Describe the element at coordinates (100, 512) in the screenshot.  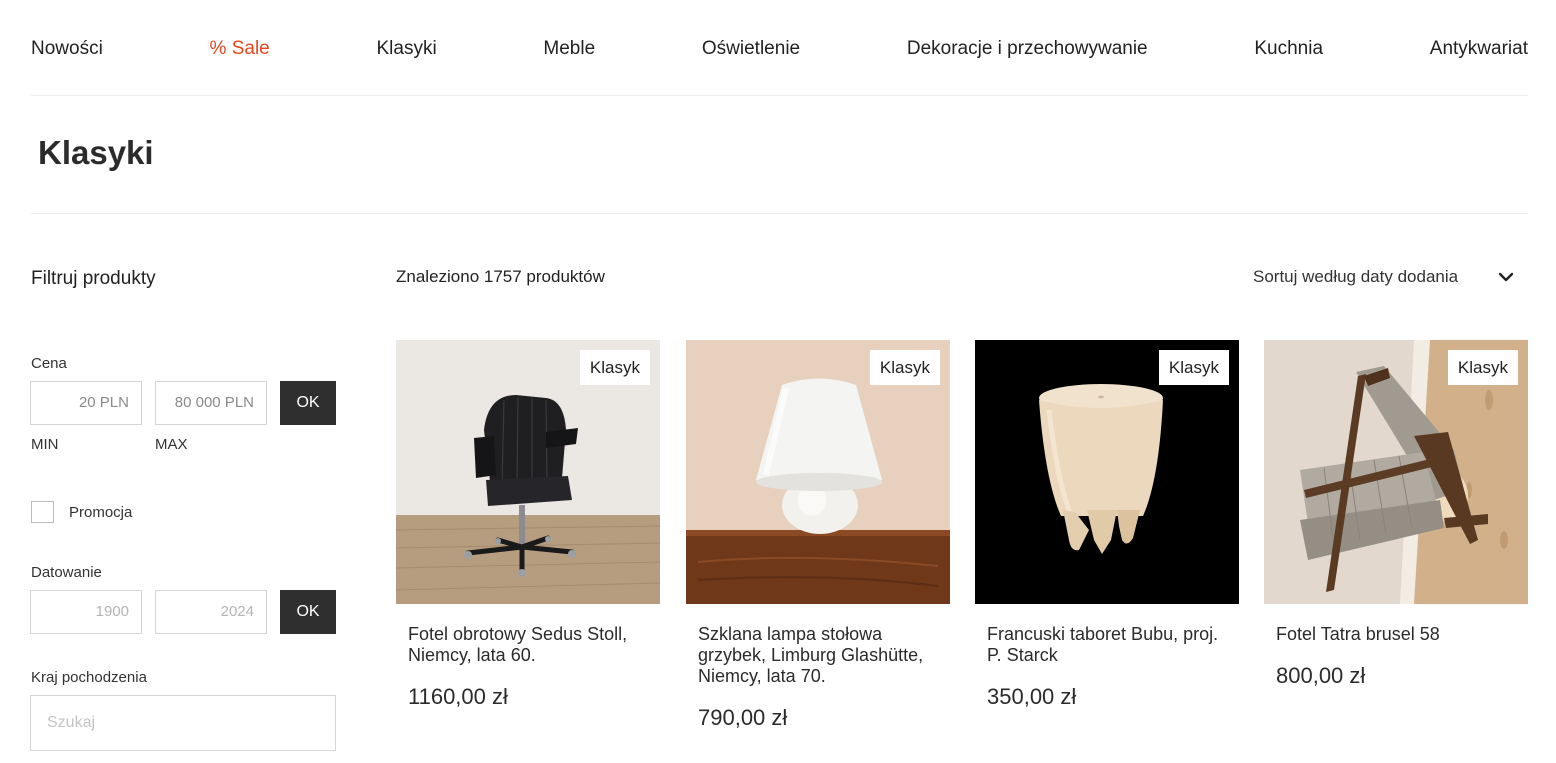
I see `promo-label: Promocja` at that location.